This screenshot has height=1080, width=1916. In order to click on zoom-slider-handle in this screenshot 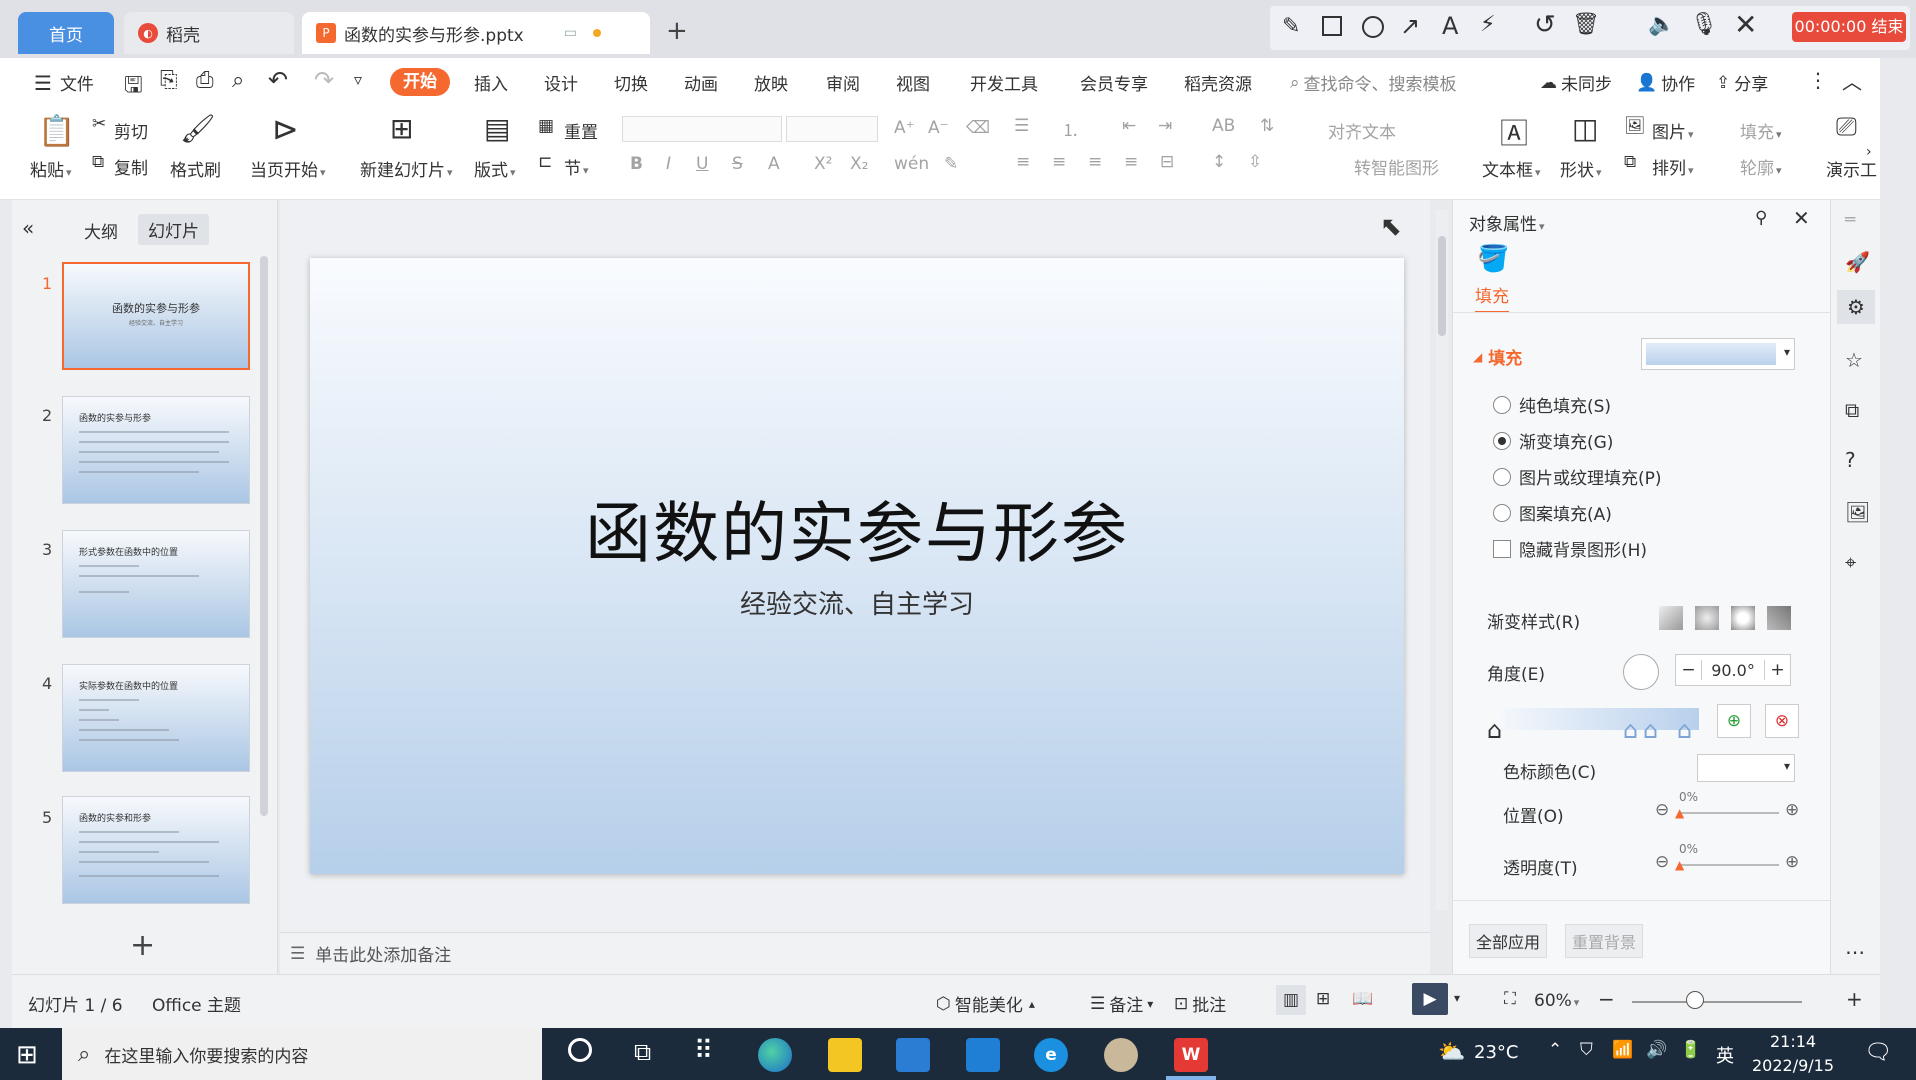, I will do `click(1695, 1000)`.